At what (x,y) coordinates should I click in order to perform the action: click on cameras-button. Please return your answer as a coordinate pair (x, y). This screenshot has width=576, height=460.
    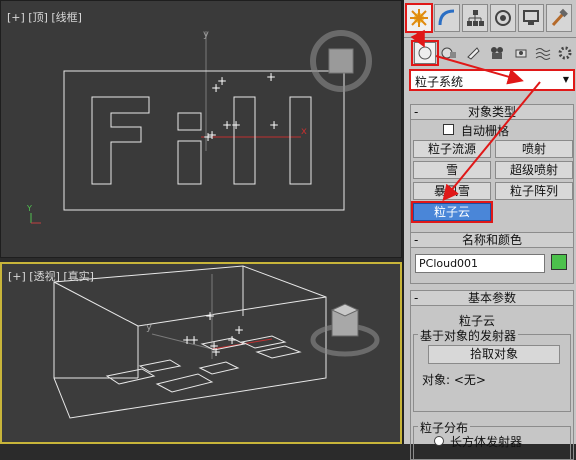
    Looking at the image, I should click on (497, 53).